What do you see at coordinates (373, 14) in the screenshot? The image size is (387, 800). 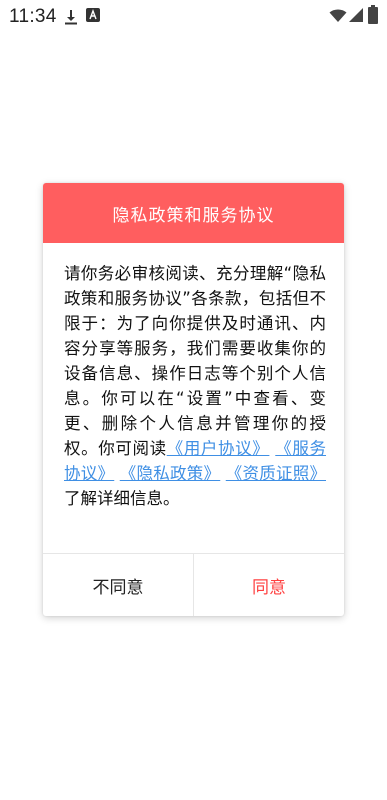 I see `battery-icon` at bounding box center [373, 14].